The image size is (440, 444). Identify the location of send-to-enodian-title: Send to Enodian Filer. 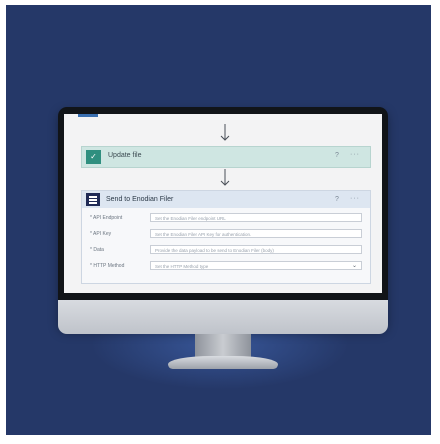
(140, 199).